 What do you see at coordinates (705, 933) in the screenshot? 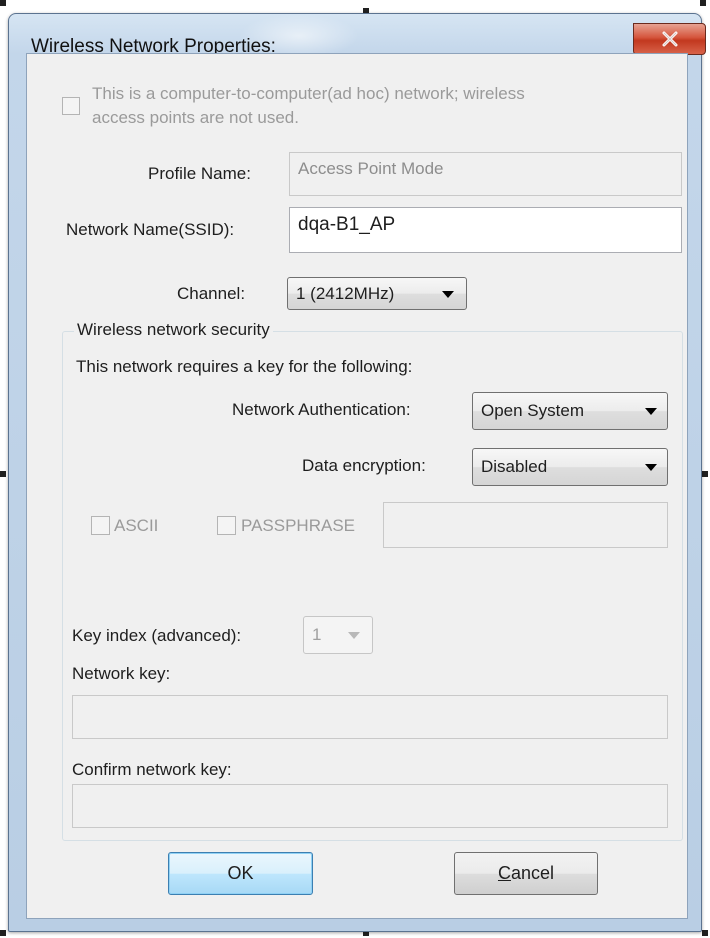
I see `resize-handle-bottom-right` at bounding box center [705, 933].